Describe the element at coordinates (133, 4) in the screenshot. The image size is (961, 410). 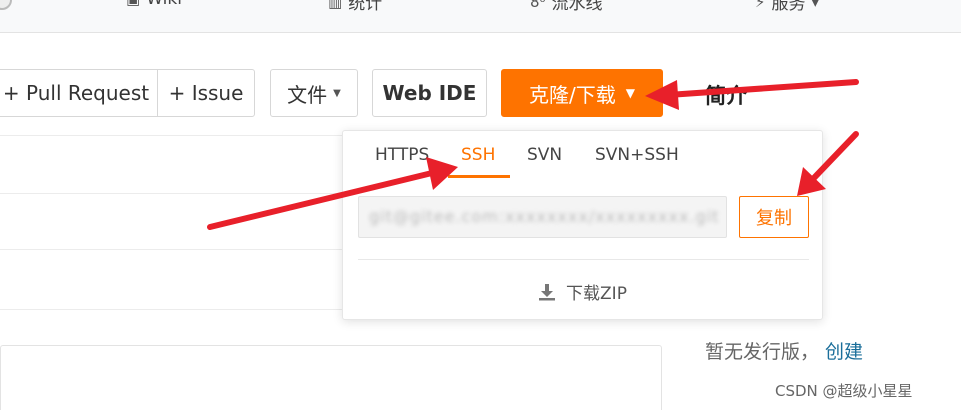
I see `wiki-icon: ▣` at that location.